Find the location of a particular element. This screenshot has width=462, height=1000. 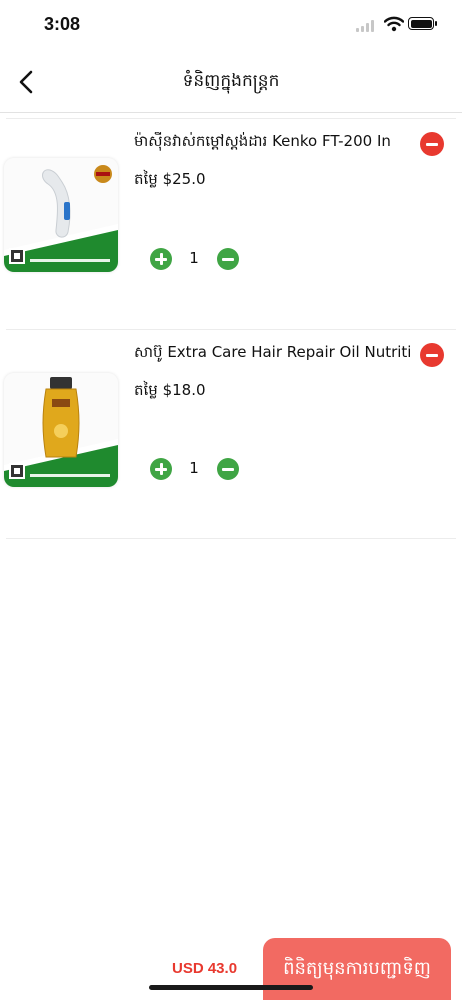

checkout-bar: USD 43.0 ពិនិត្យមុនការបញ្ជាទិញ is located at coordinates (231, 969).